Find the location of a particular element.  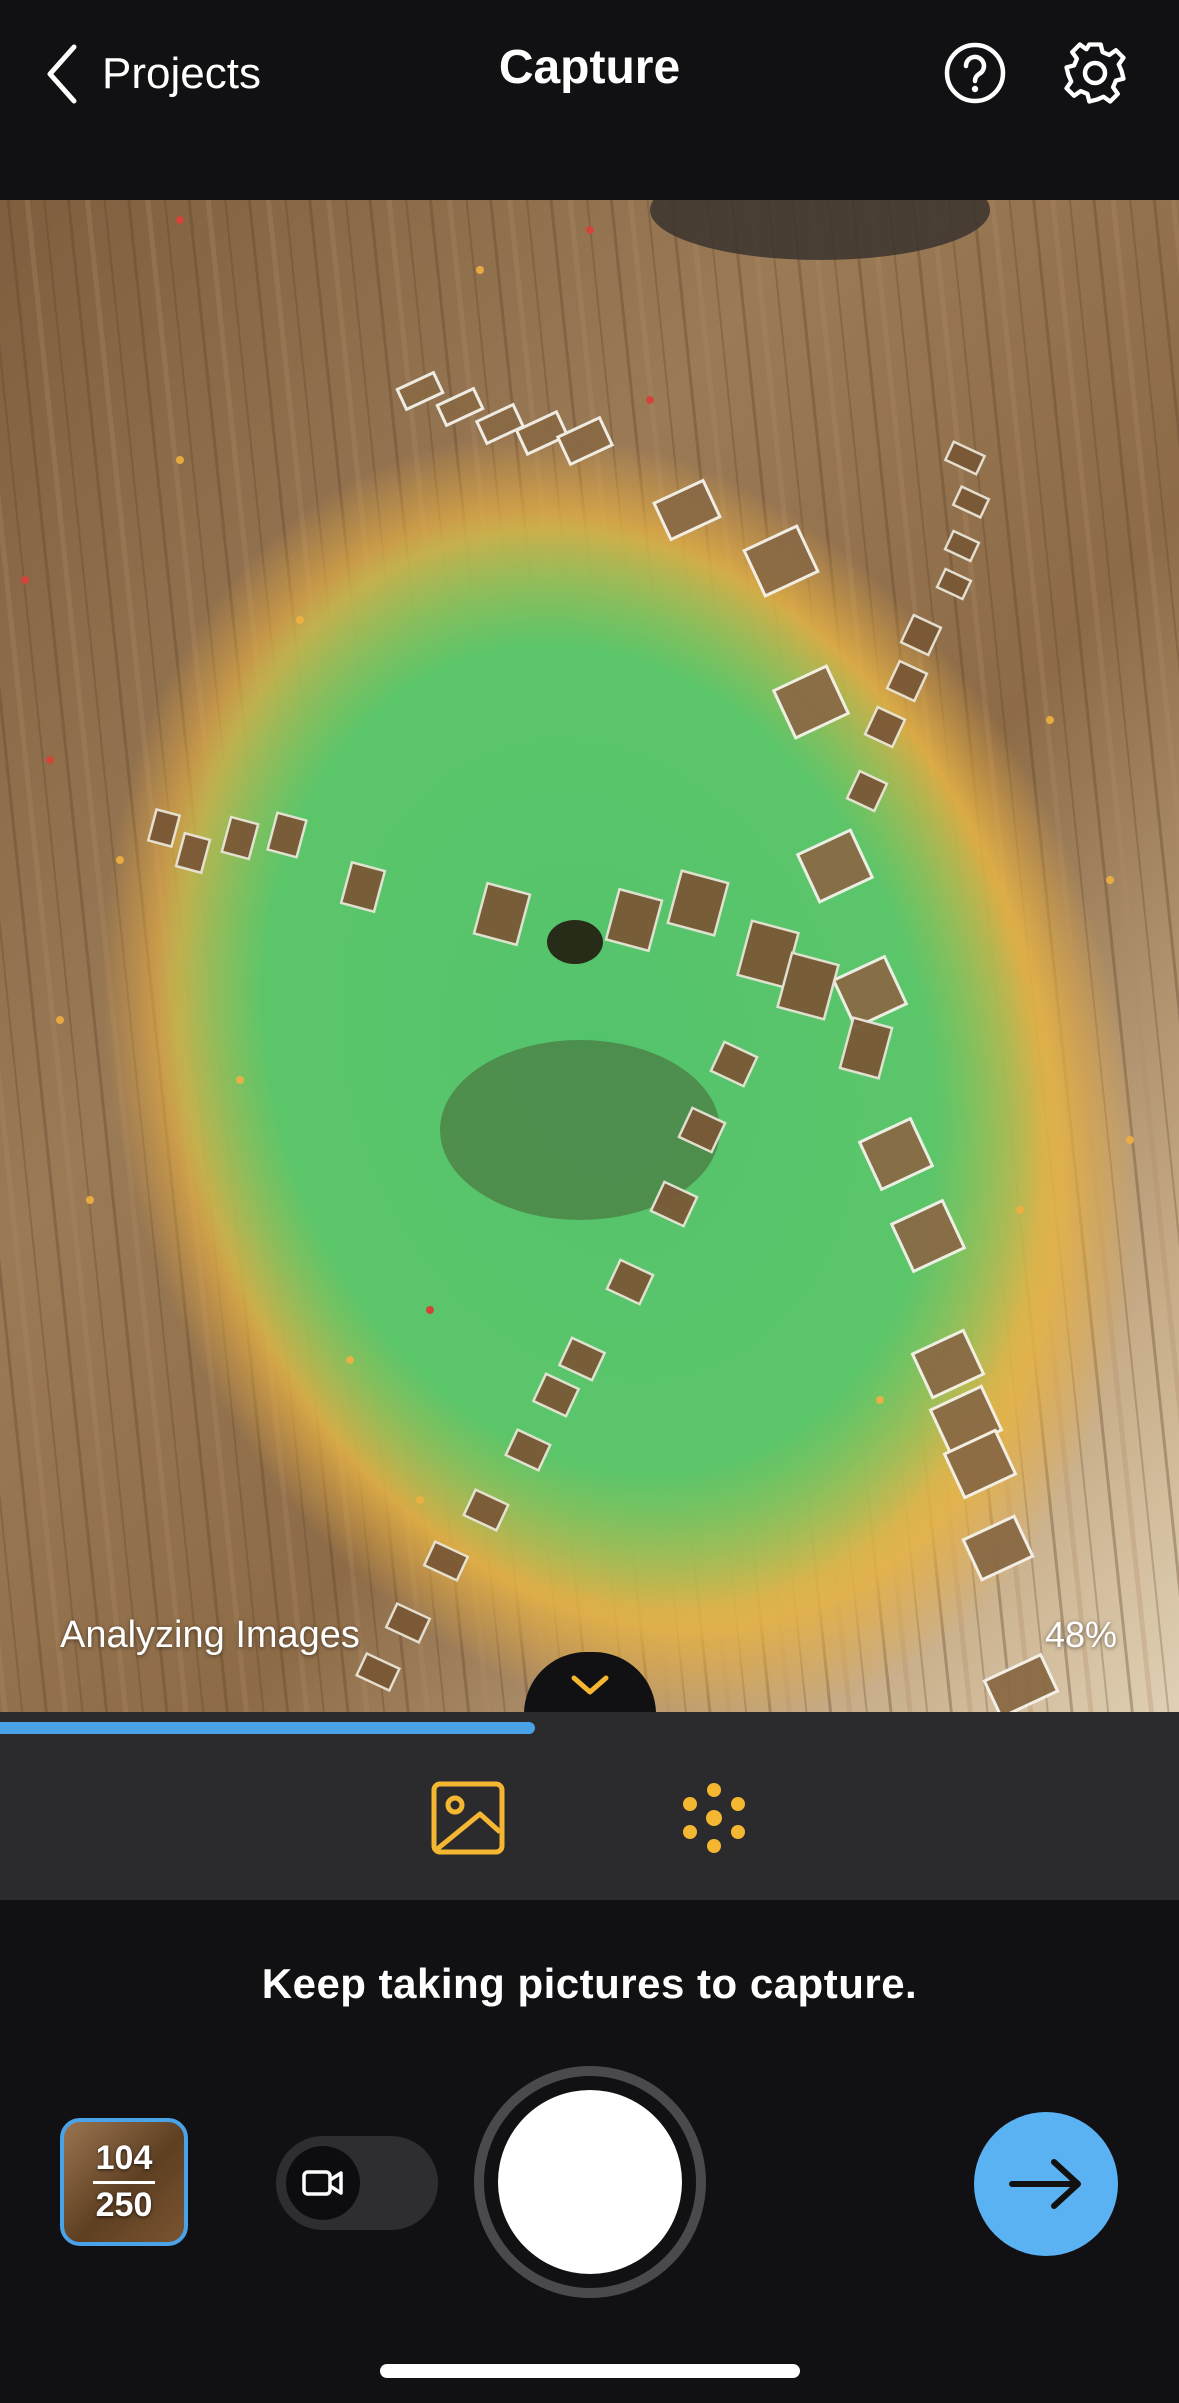

photo-limit: 250 is located at coordinates (124, 2204).